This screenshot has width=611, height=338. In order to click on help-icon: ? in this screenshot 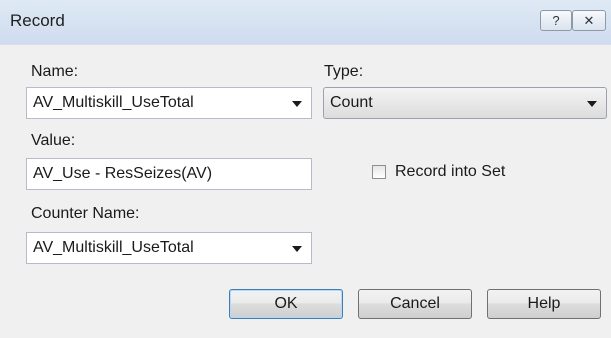, I will do `click(556, 20)`.